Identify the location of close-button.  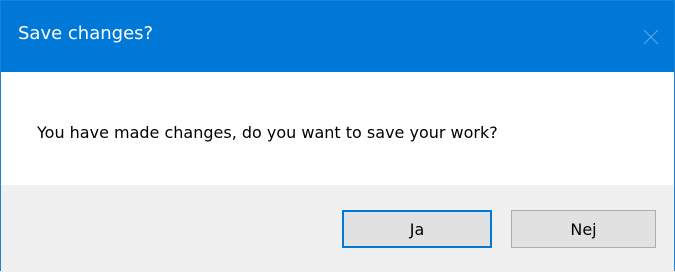
(651, 36).